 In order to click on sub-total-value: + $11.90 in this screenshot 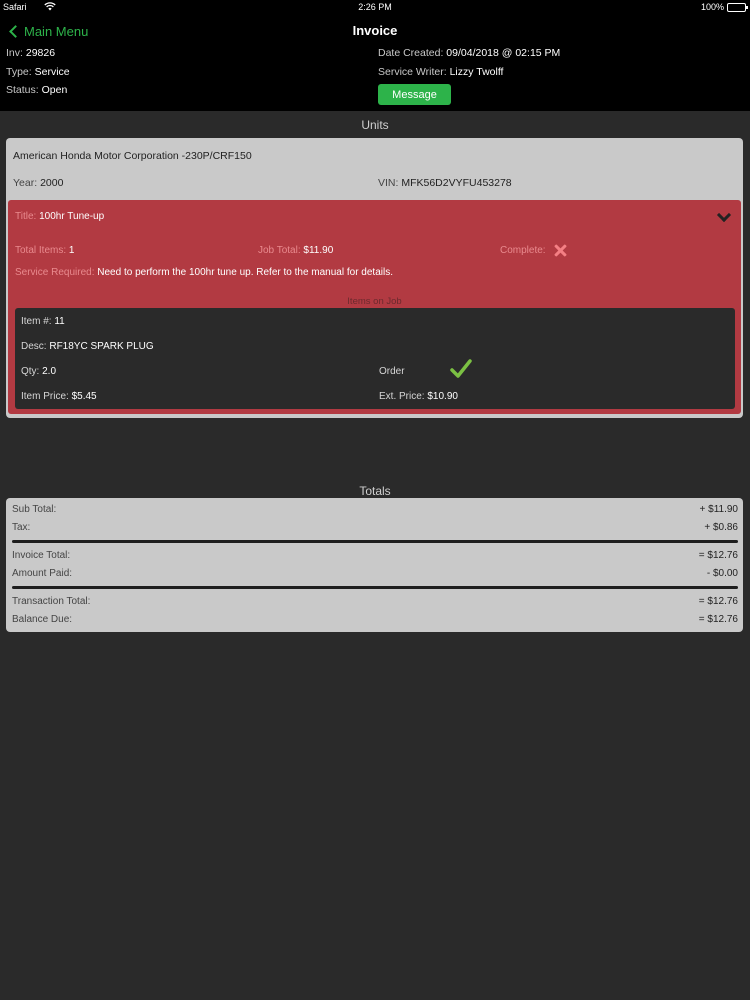, I will do `click(718, 509)`.